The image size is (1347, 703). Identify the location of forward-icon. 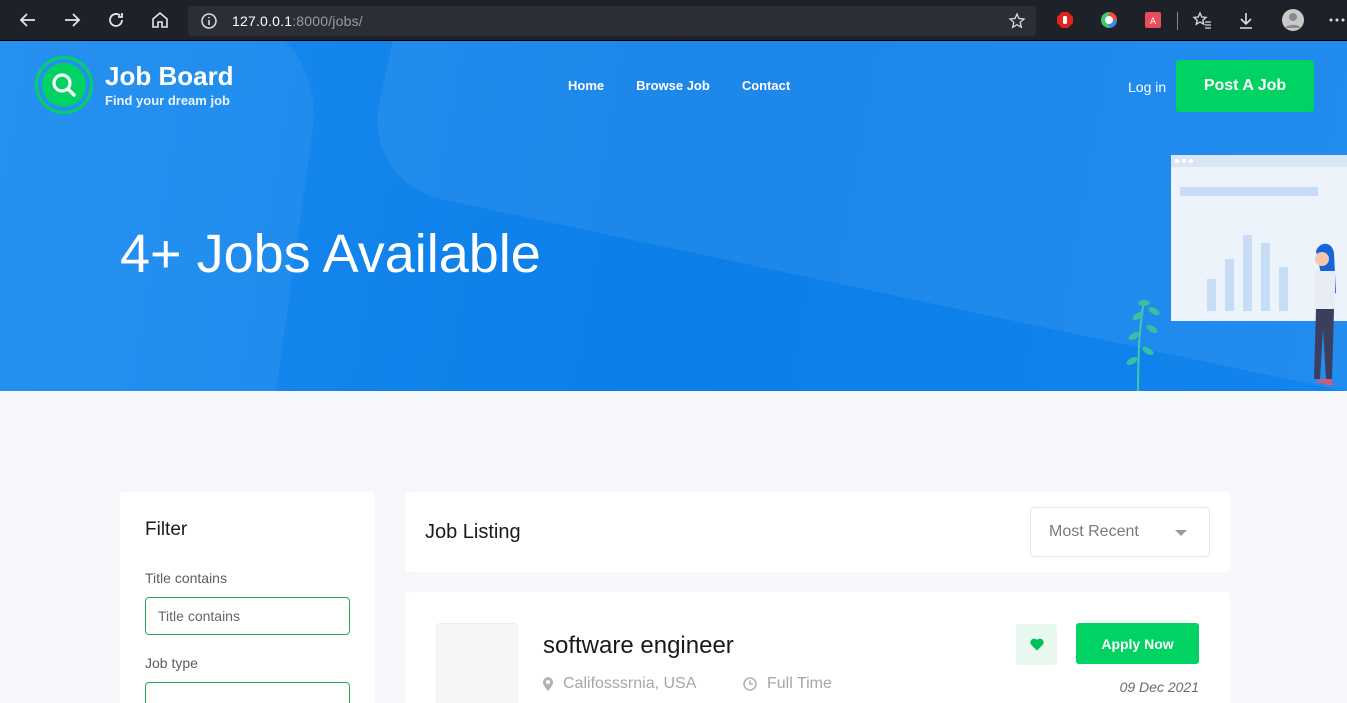
(72, 20).